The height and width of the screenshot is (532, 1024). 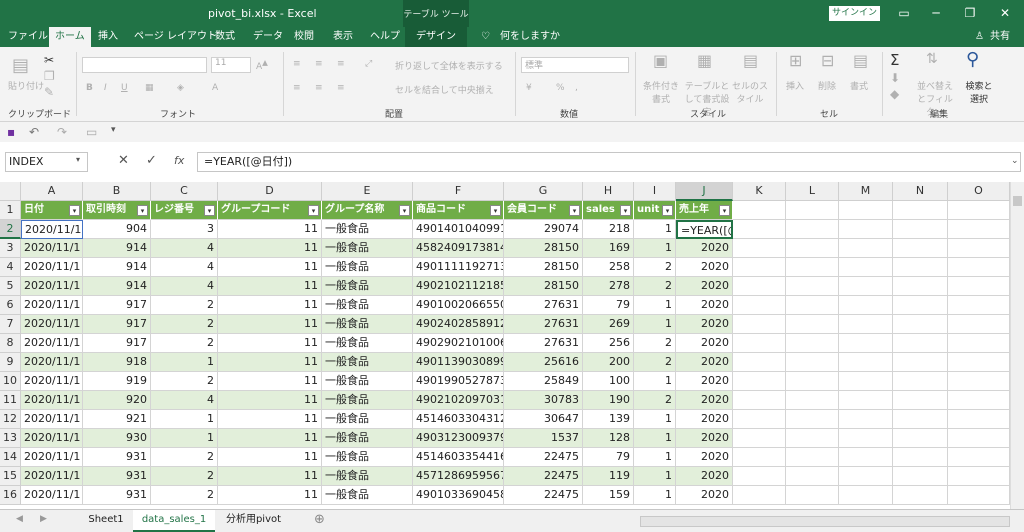 I want to click on currency-icon: ¥, so click(x=529, y=88).